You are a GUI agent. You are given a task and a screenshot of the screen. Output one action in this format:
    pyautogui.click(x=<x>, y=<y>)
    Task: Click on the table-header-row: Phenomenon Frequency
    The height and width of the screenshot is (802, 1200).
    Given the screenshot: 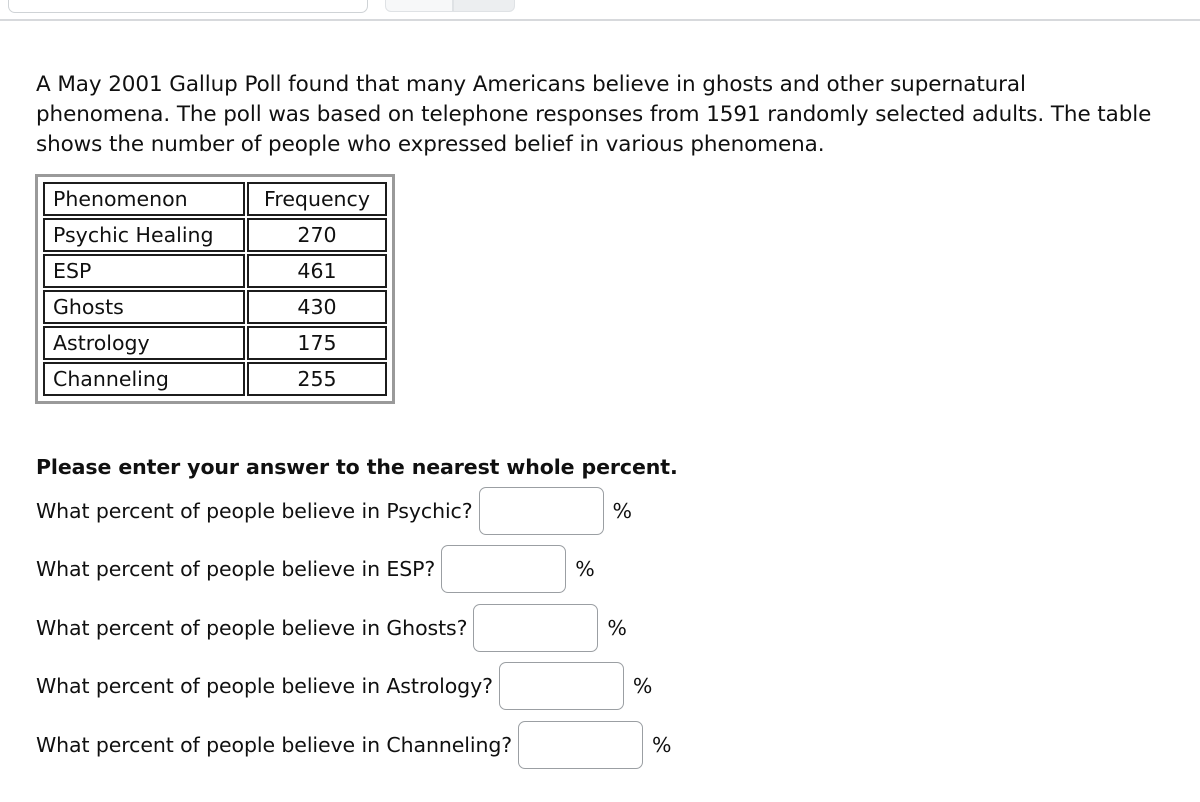 What is the action you would take?
    pyautogui.click(x=215, y=199)
    